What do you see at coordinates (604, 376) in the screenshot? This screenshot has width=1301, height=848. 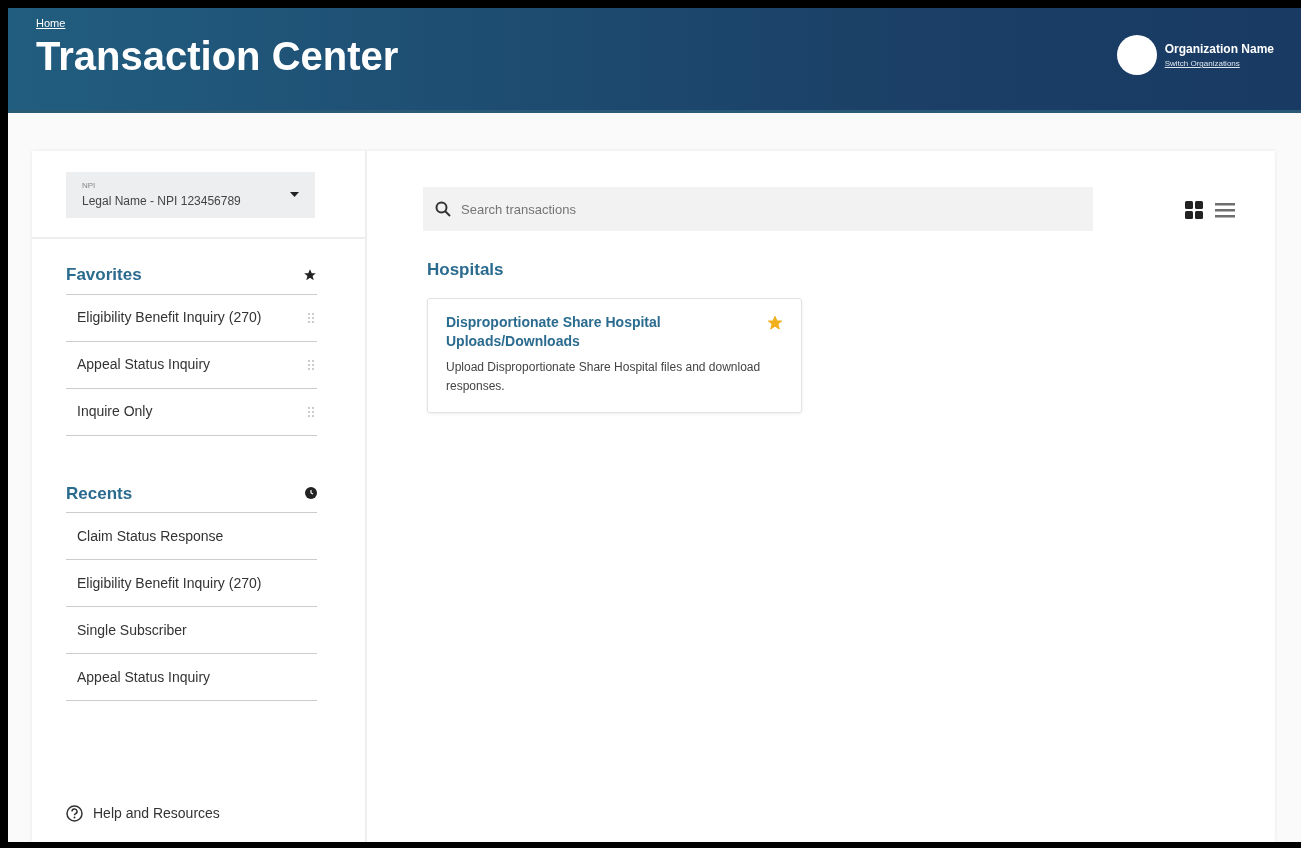 I see `transaction-description: Upload Disproportionate Share Hospital files and download responses.` at bounding box center [604, 376].